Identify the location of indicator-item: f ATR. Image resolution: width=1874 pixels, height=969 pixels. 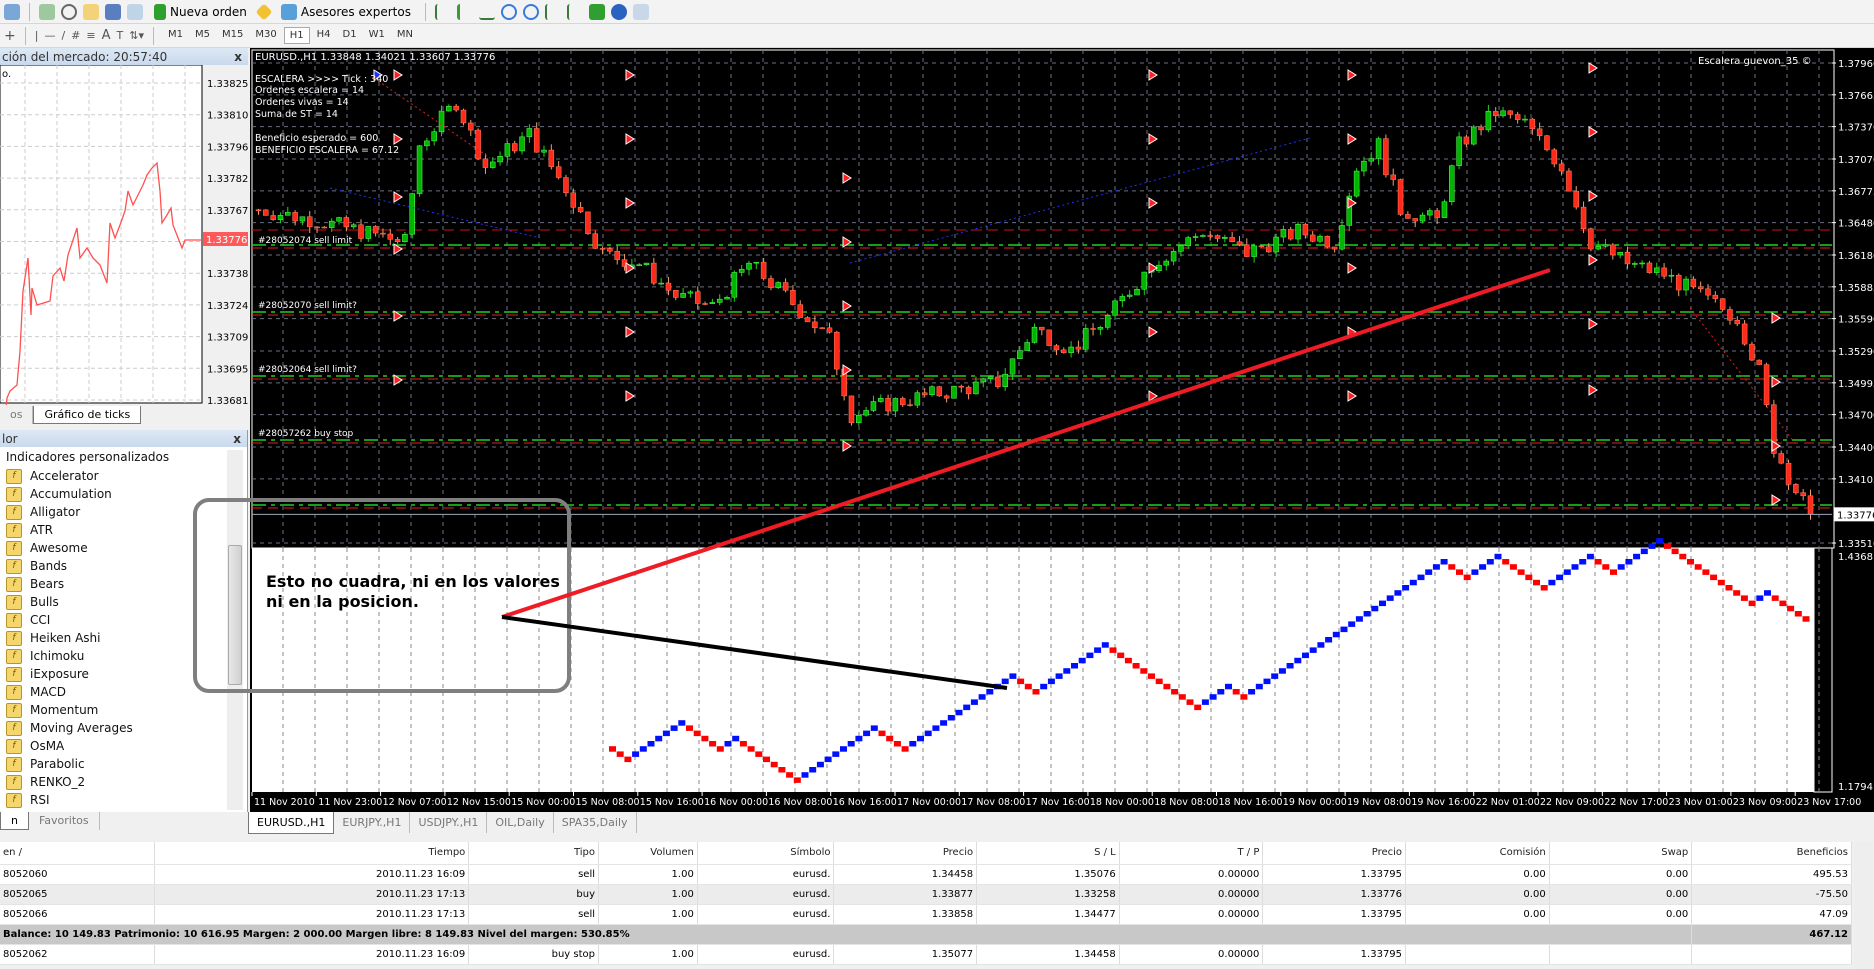
(29, 530).